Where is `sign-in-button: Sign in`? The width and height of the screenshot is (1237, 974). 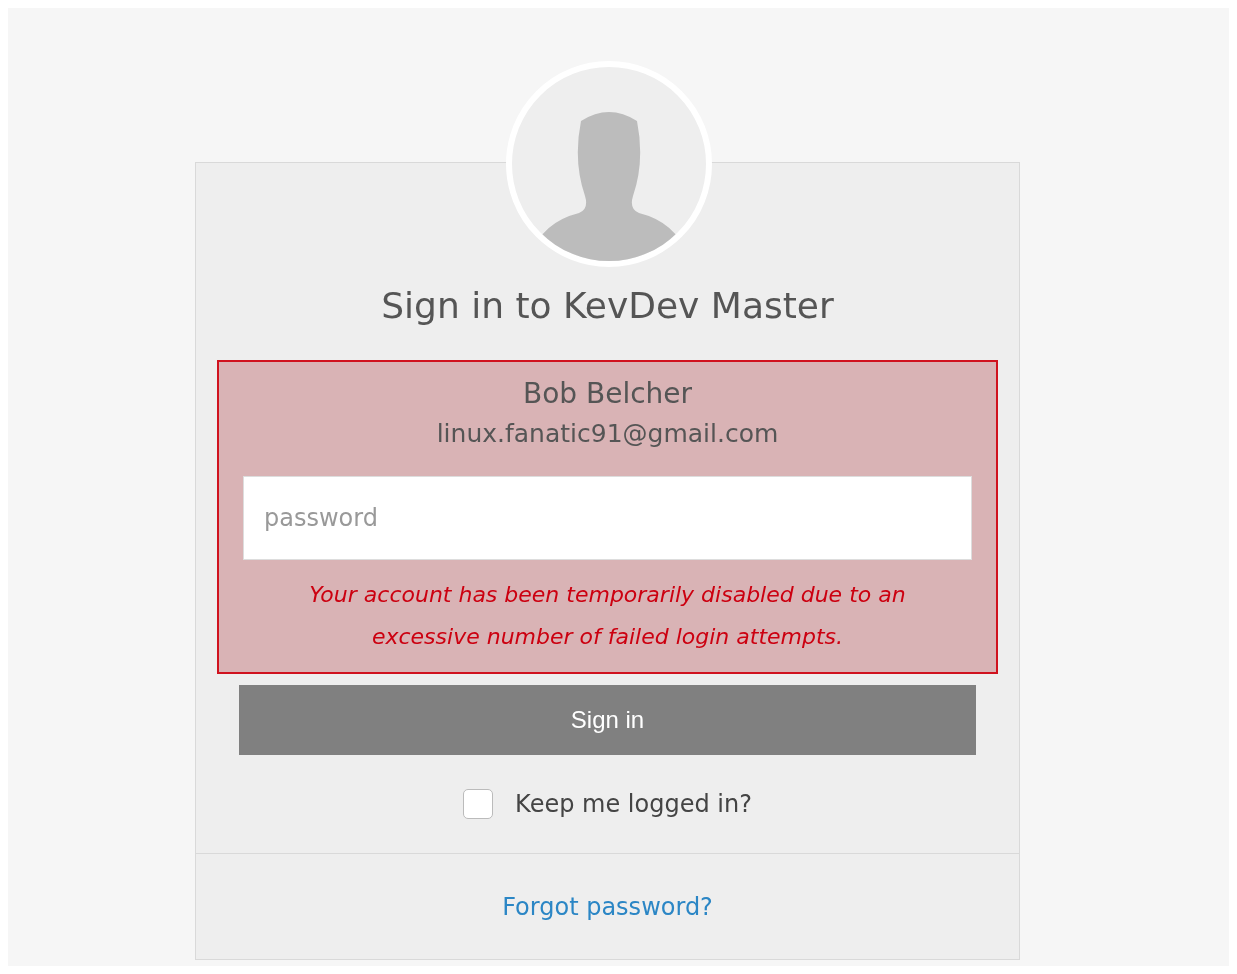 sign-in-button: Sign in is located at coordinates (607, 720).